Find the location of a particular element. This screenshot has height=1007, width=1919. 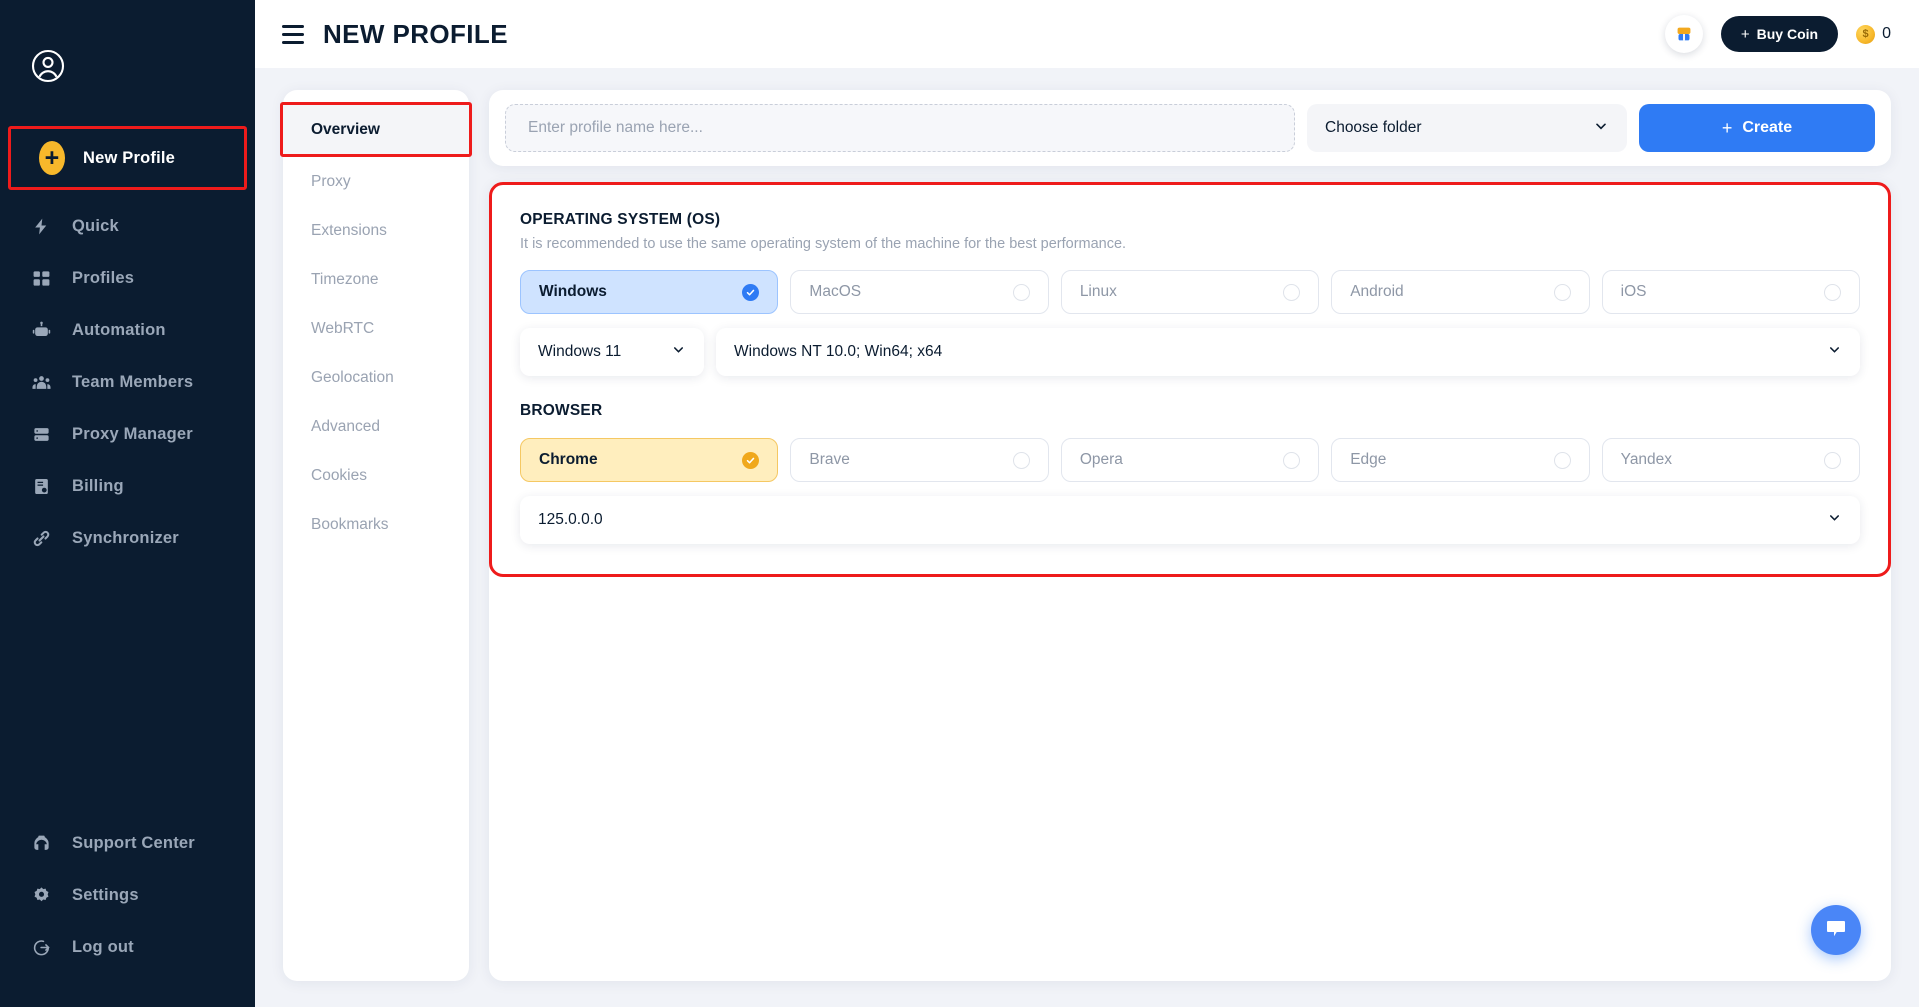

chat-bubble-icon is located at coordinates (1836, 930).